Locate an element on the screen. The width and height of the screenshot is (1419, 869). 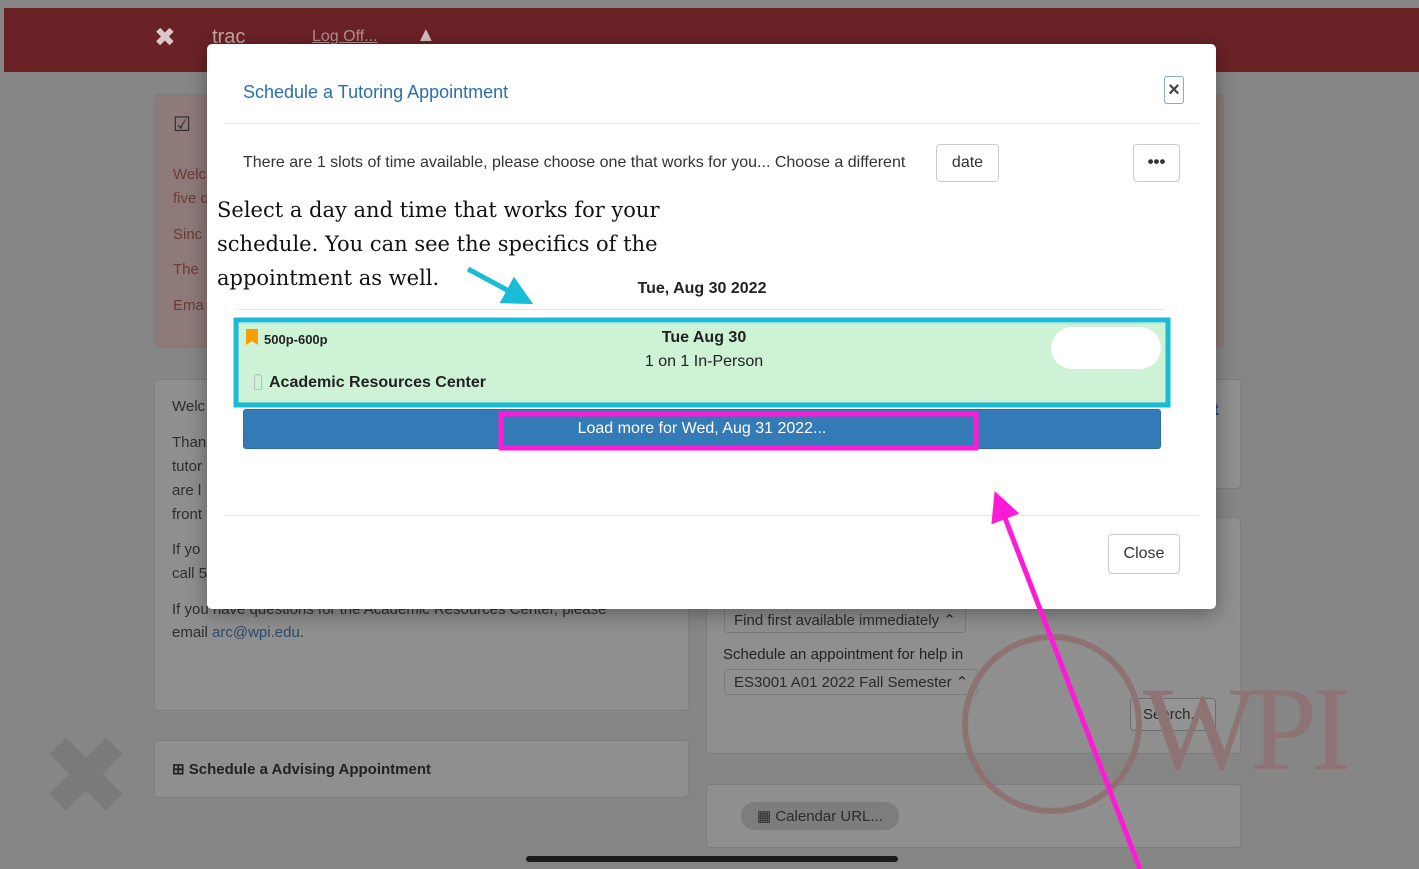
welcome-text-line-1: Welc is located at coordinates (190, 174).